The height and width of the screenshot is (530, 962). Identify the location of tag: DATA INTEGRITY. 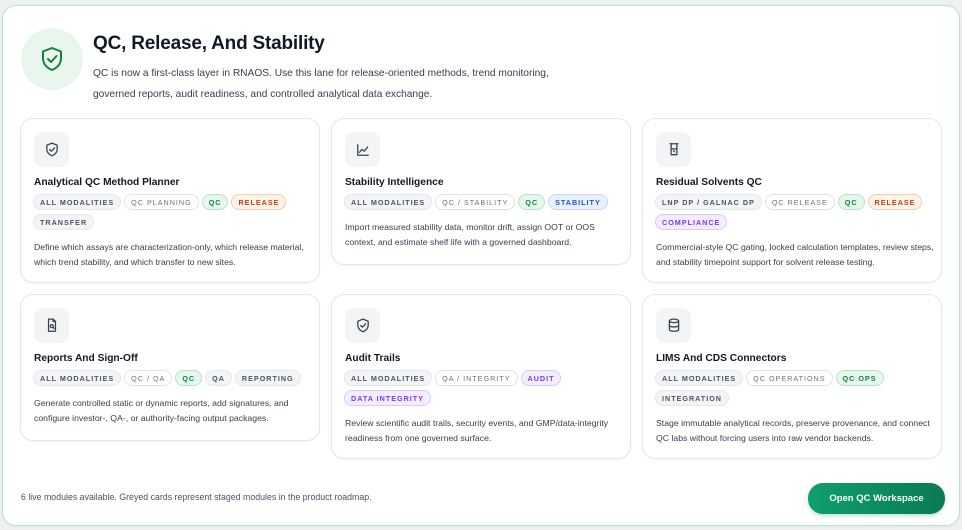
(387, 398).